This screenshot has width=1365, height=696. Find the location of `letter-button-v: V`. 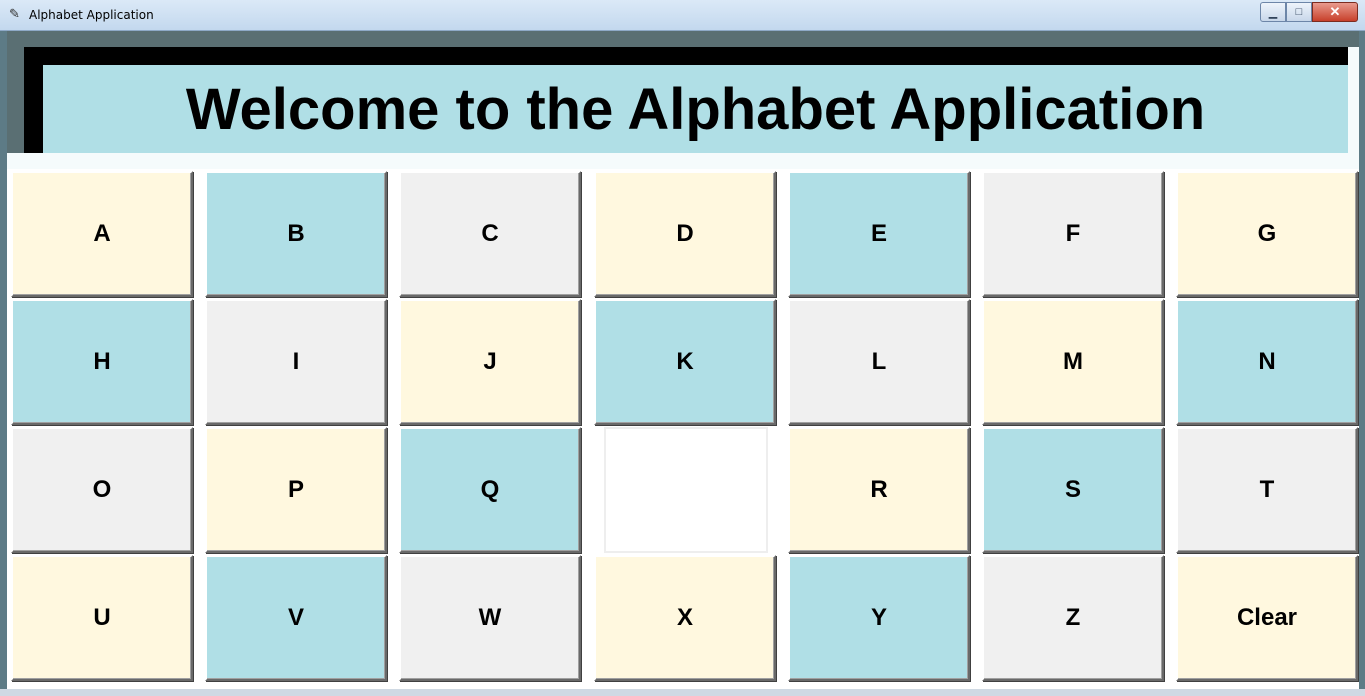

letter-button-v: V is located at coordinates (296, 618).